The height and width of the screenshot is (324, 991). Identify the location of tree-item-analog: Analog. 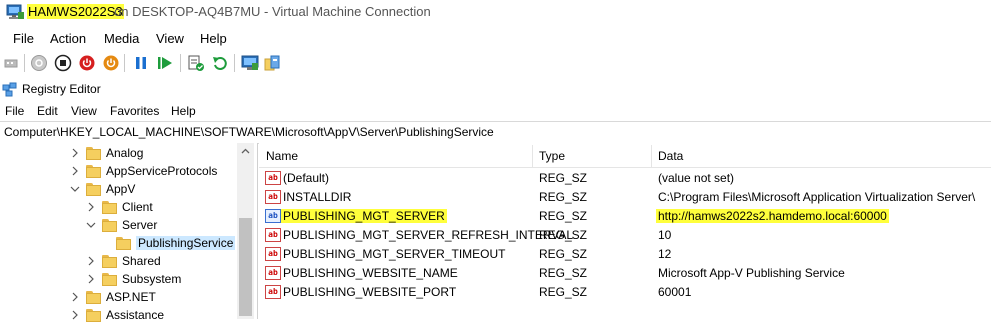
(106, 153).